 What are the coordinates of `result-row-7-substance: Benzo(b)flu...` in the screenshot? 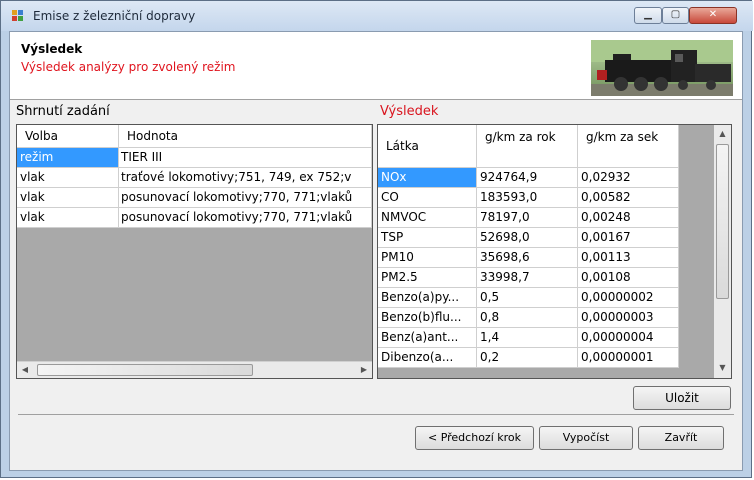 It's located at (427, 318).